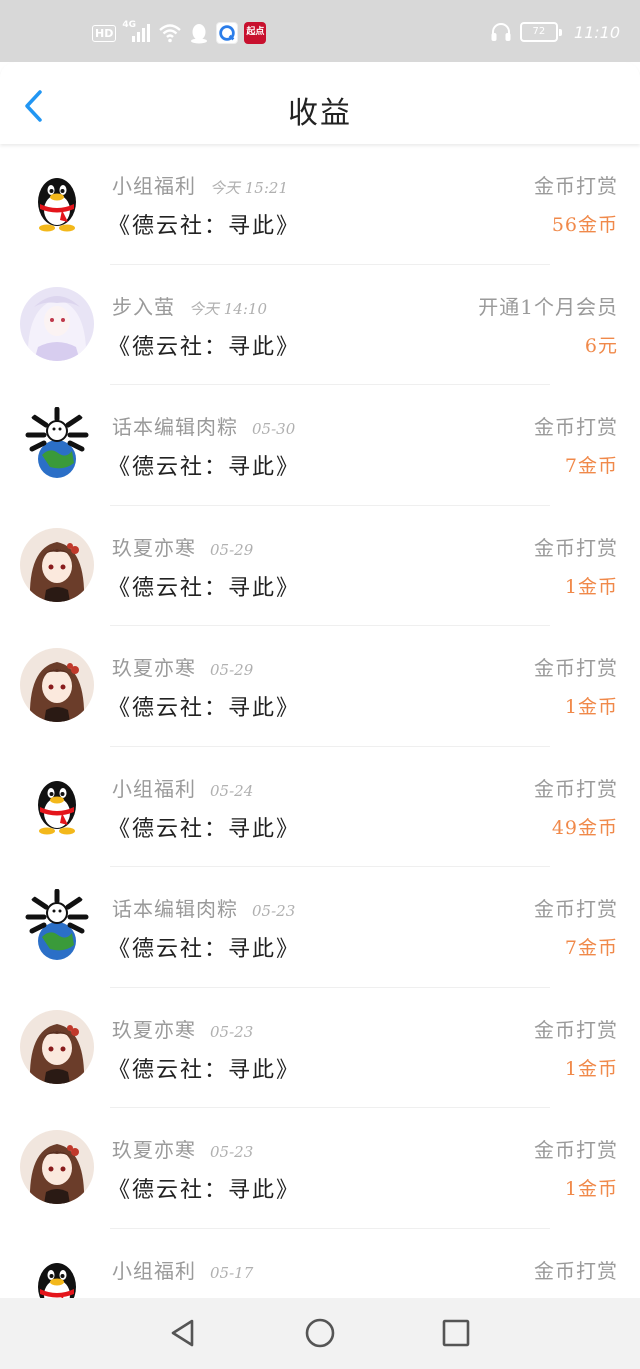  Describe the element at coordinates (584, 225) in the screenshot. I see `earning-amount: 56金币` at that location.